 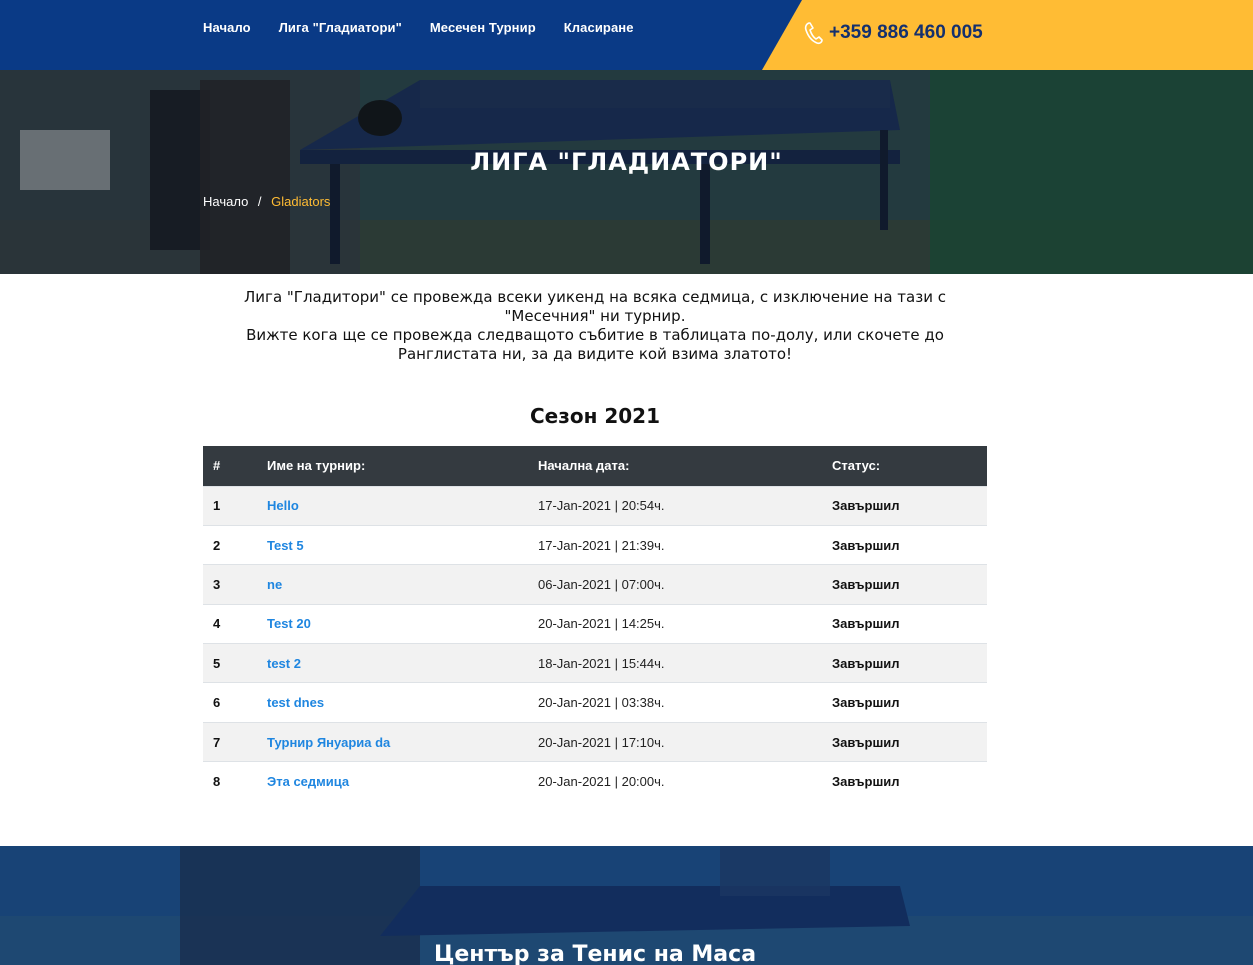 I want to click on tournament-link: test 2, so click(x=284, y=663).